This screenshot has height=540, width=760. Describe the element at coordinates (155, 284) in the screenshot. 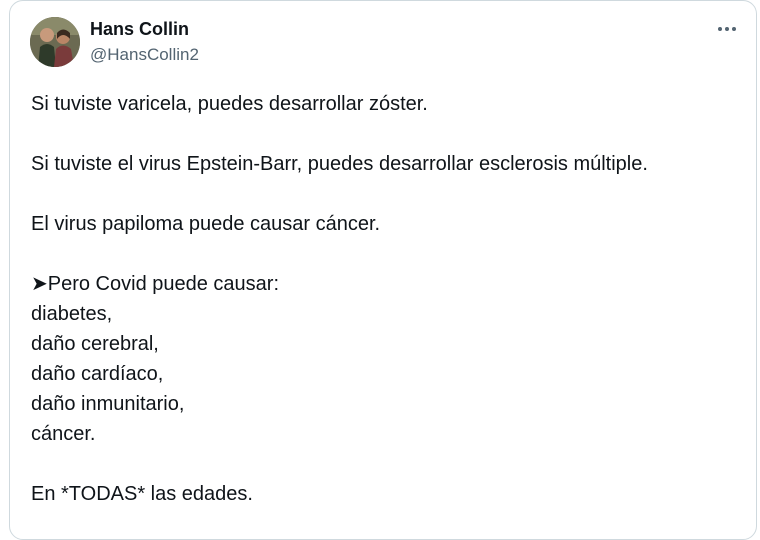

I see `tweet-line: ➤Pero Covid puede causar:` at that location.